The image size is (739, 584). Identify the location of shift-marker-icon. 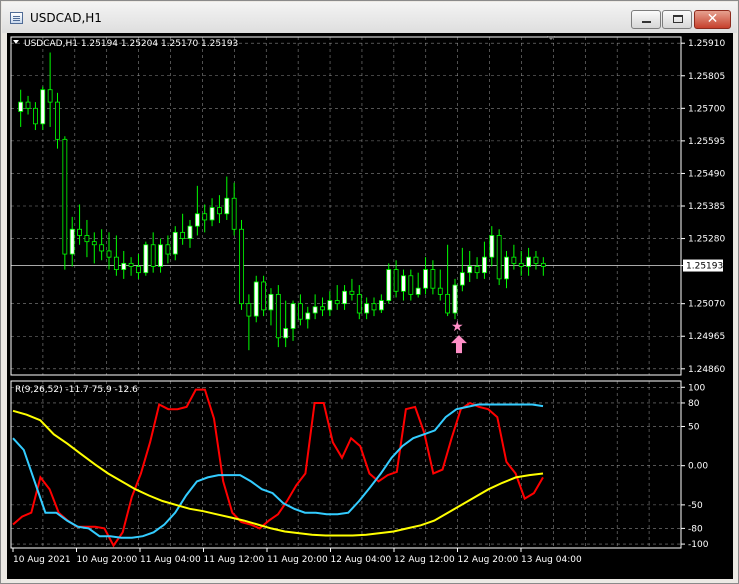
(551, 38).